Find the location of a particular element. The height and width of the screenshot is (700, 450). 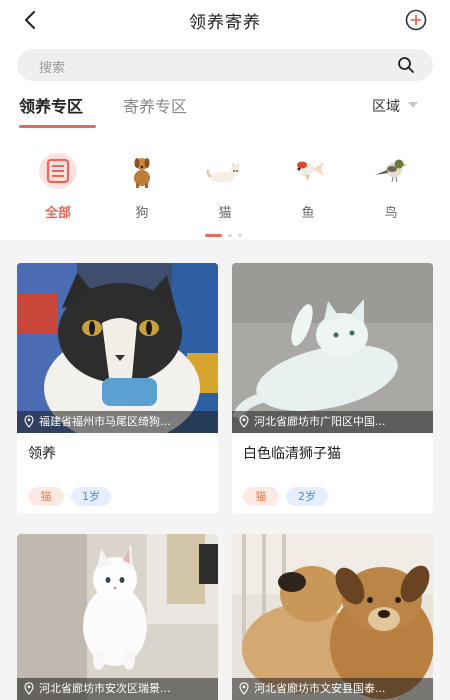

region-filter: 区域 is located at coordinates (386, 106).